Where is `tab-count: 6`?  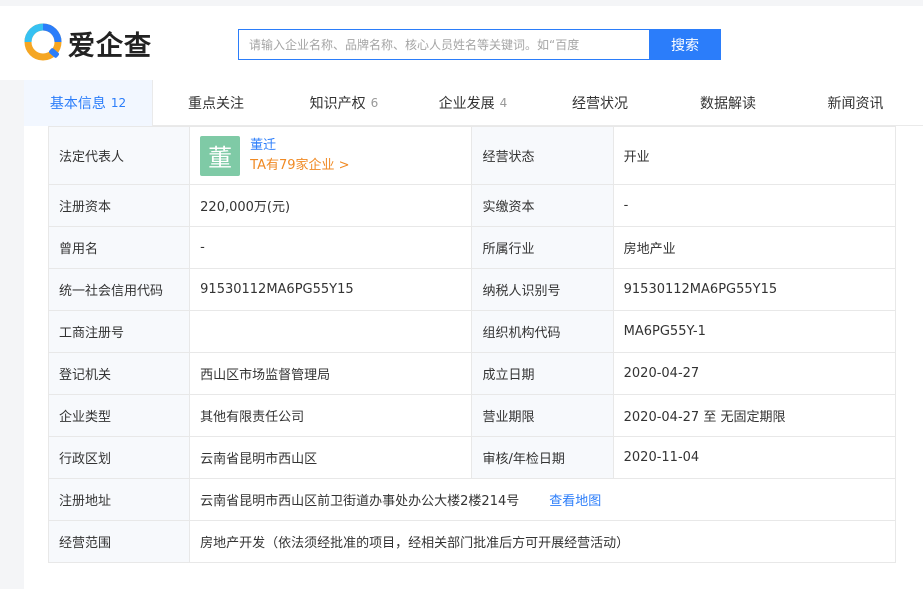
tab-count: 6 is located at coordinates (374, 103).